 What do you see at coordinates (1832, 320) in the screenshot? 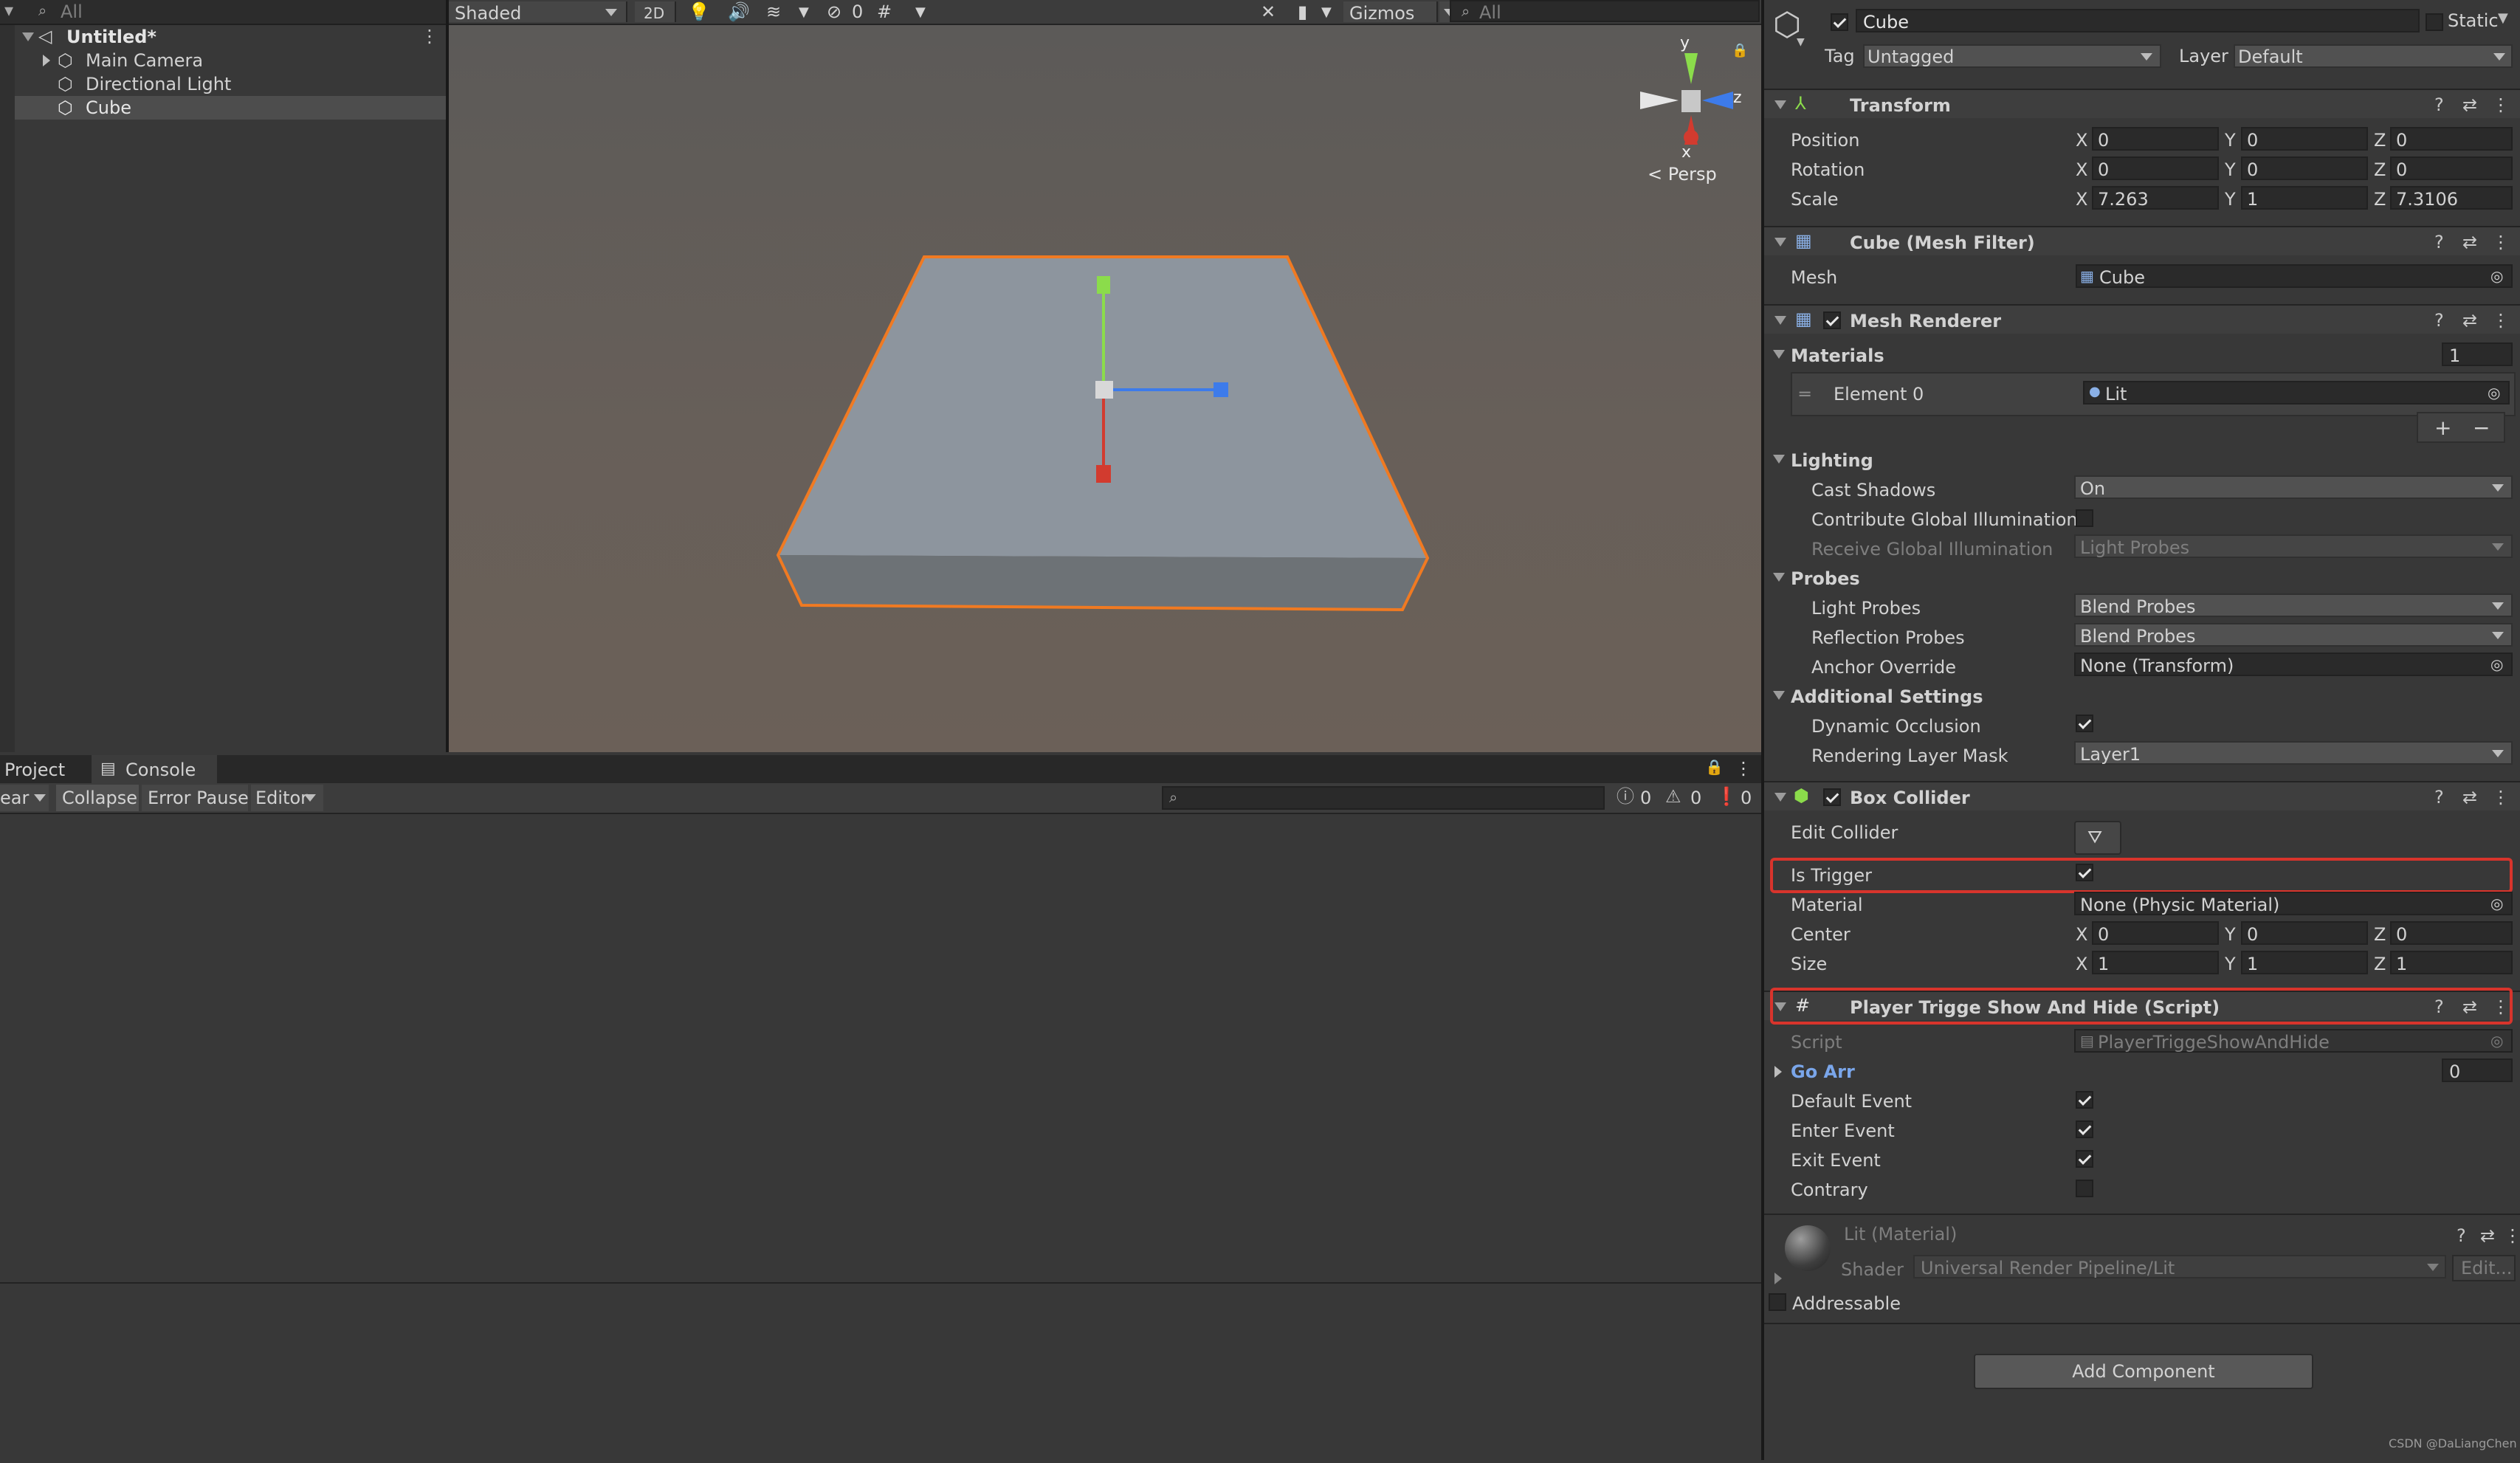
I see `mesh-renderer-enabled-checkbox` at bounding box center [1832, 320].